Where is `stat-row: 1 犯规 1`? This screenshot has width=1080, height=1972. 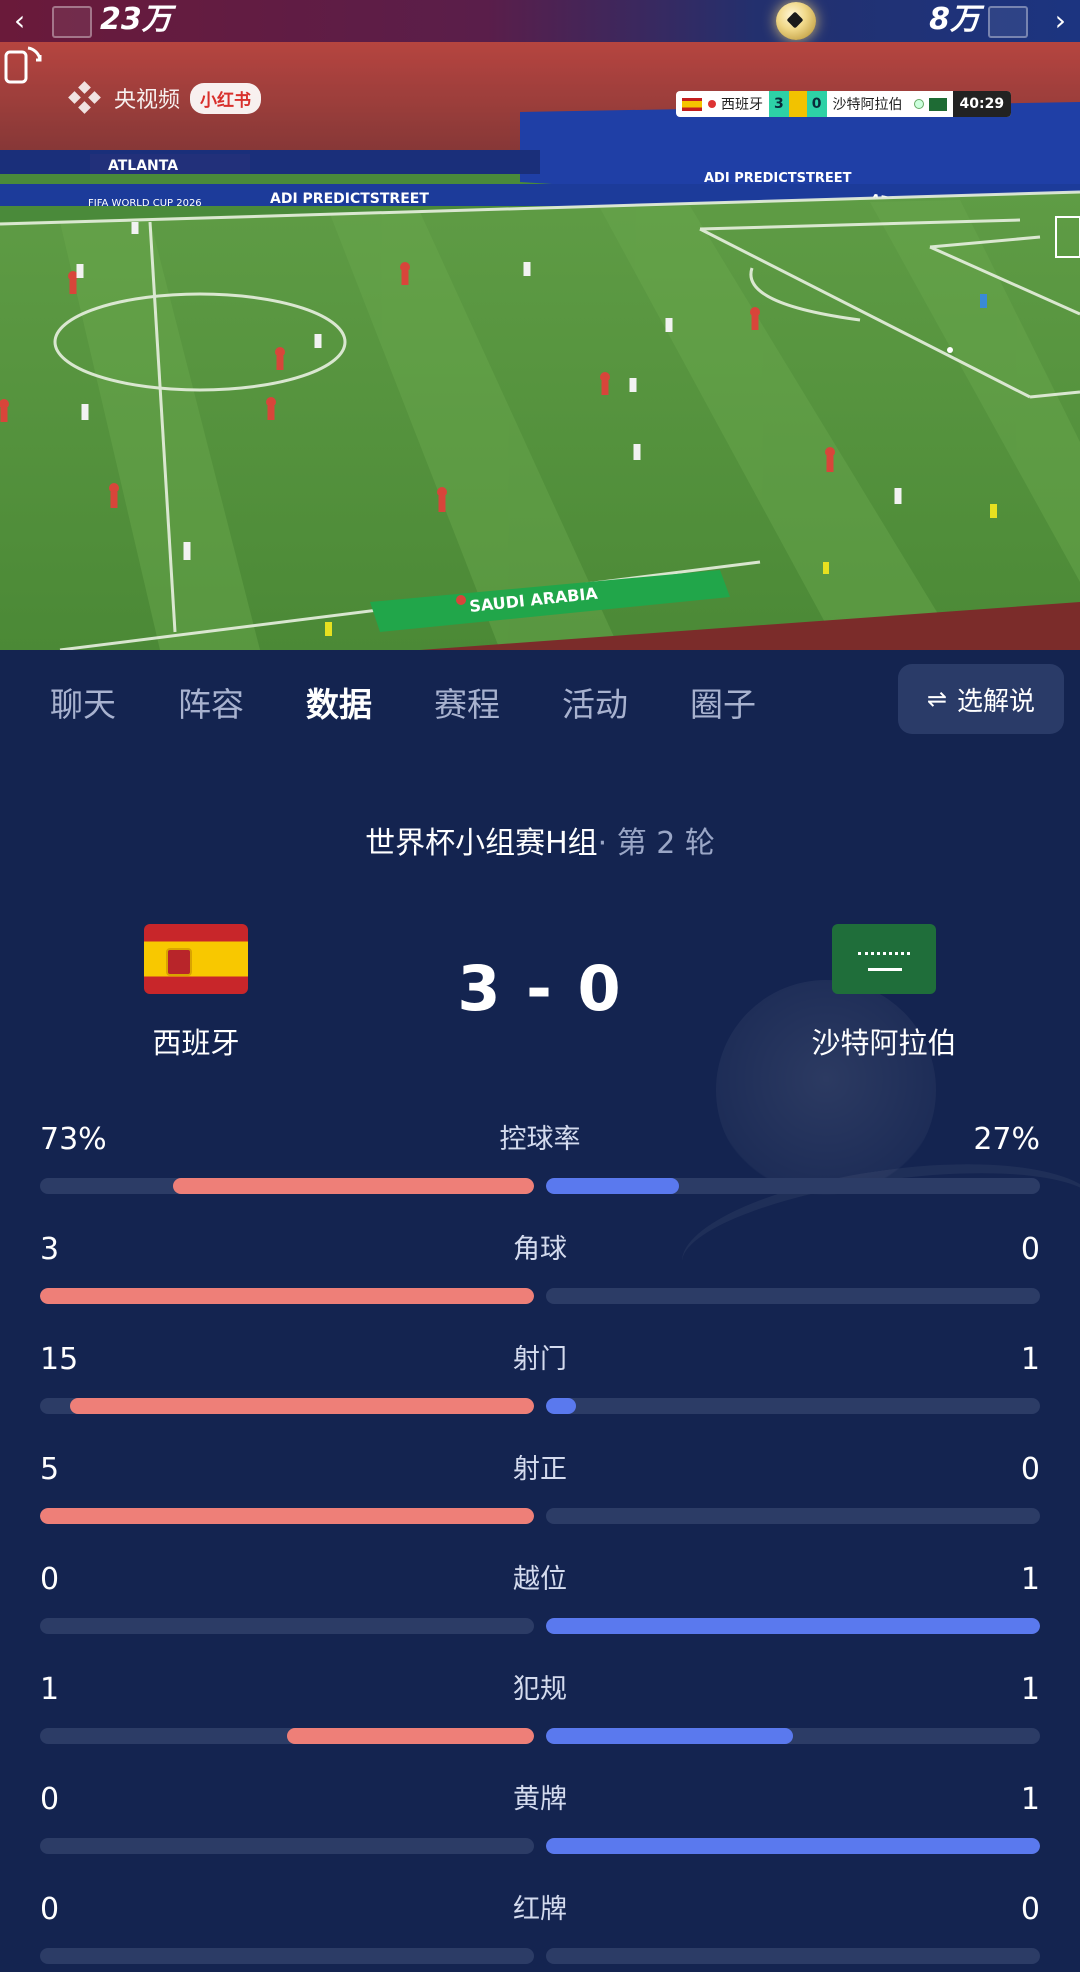
stat-row: 1 犯规 1 is located at coordinates (540, 1712).